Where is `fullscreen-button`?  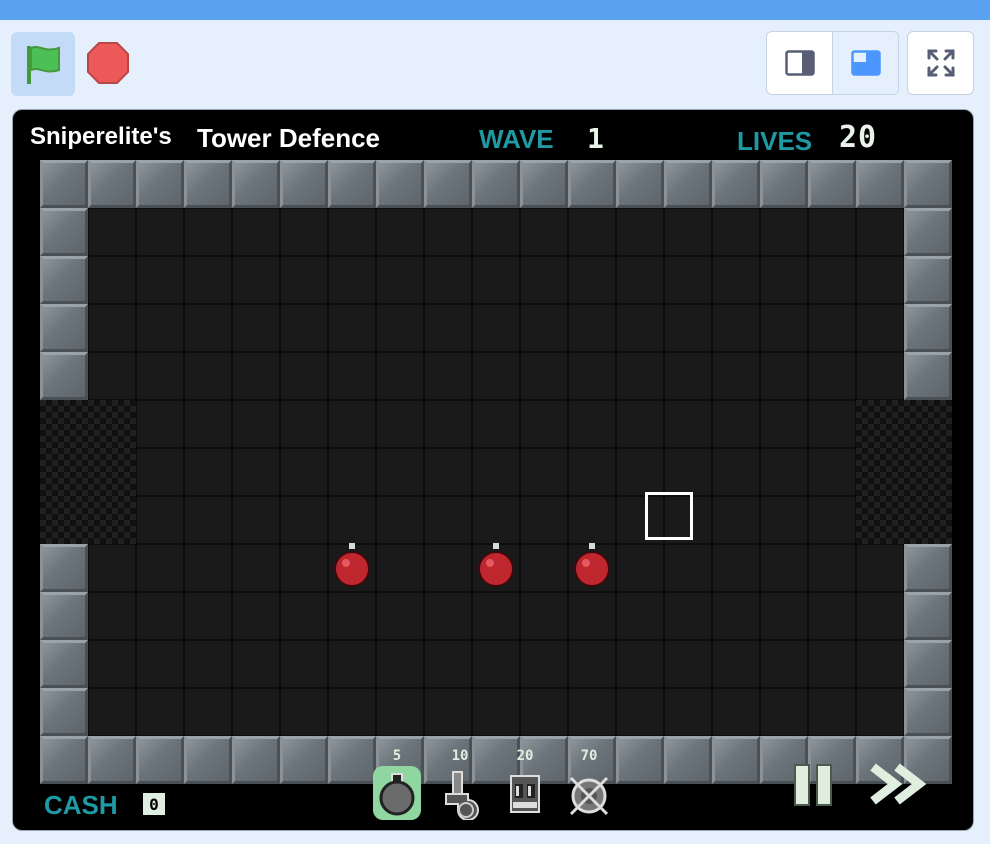
fullscreen-button is located at coordinates (940, 63).